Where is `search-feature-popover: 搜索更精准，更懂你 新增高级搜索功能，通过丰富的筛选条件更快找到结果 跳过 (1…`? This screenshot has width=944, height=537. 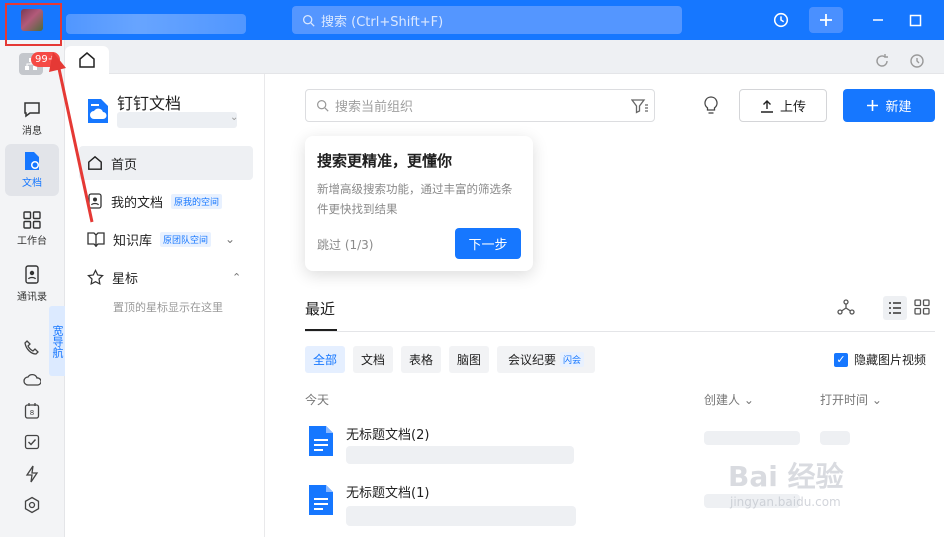 search-feature-popover: 搜索更精准，更懂你 新增高级搜索功能，通过丰富的筛选条件更快找到结果 跳过 (1… is located at coordinates (419, 203).